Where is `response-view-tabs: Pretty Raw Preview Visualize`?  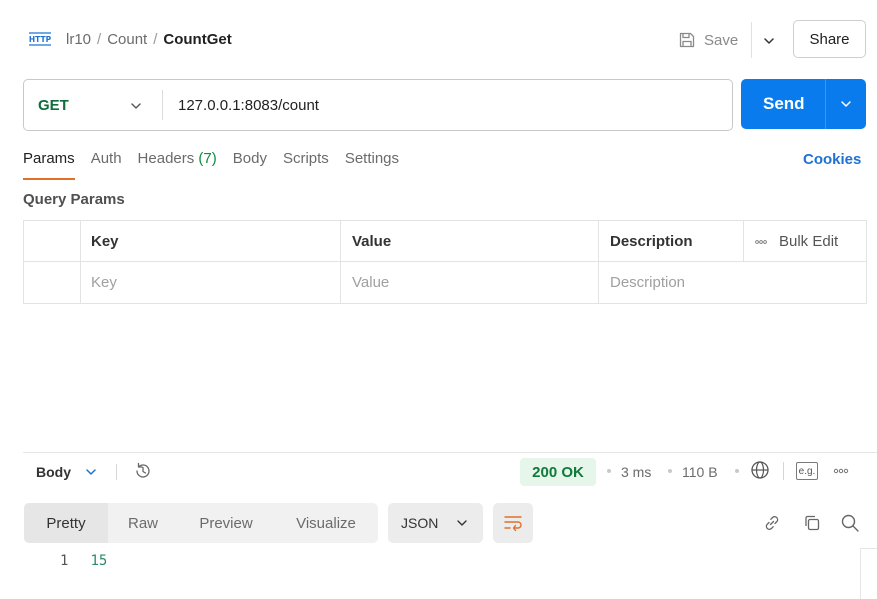
response-view-tabs: Pretty Raw Preview Visualize is located at coordinates (201, 523).